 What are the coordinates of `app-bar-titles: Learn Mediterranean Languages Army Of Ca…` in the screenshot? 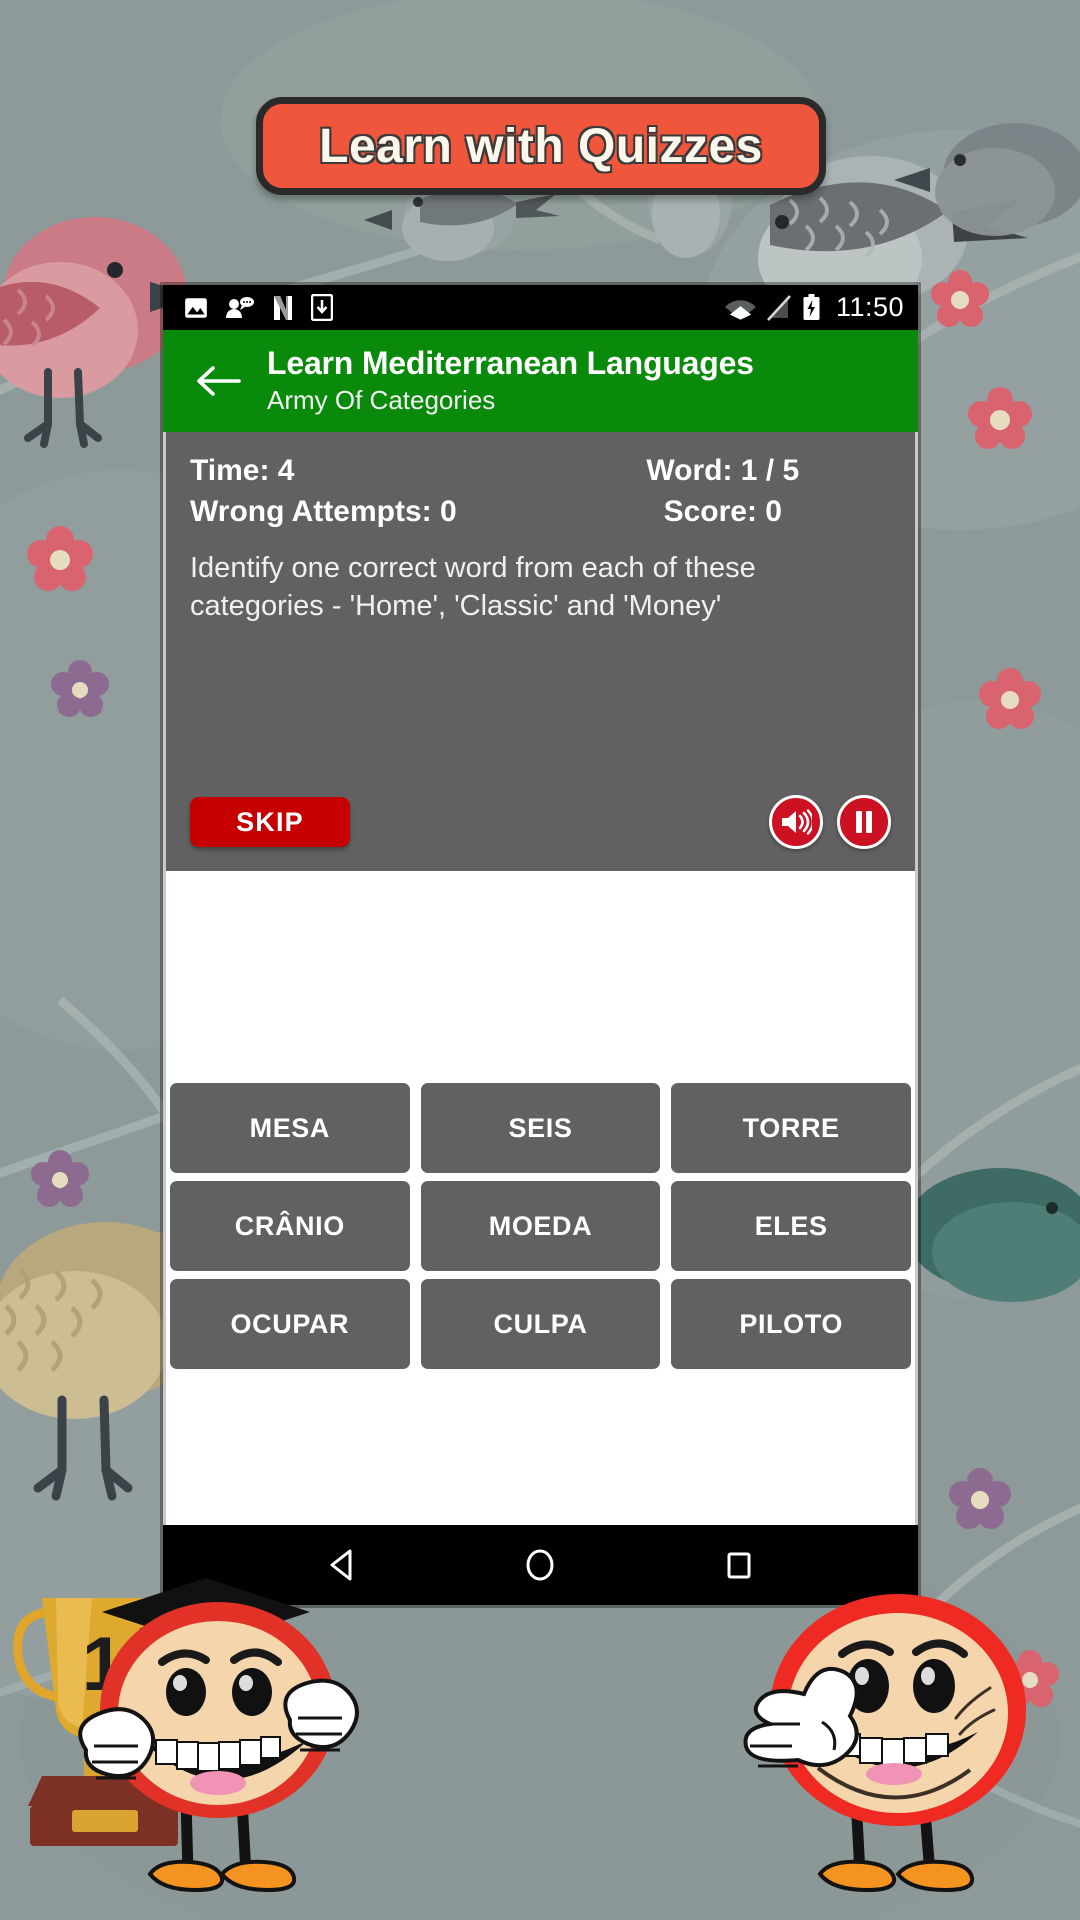 It's located at (510, 380).